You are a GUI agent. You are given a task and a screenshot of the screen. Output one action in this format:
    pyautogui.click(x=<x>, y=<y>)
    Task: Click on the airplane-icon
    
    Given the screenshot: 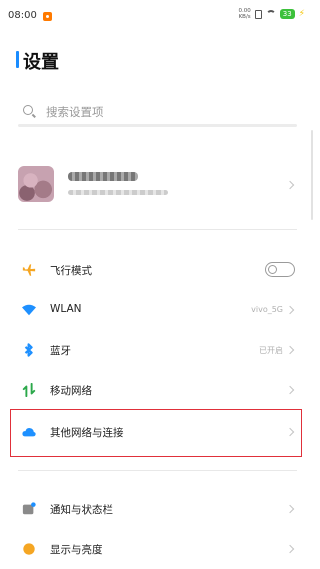 What is the action you would take?
    pyautogui.click(x=29, y=270)
    